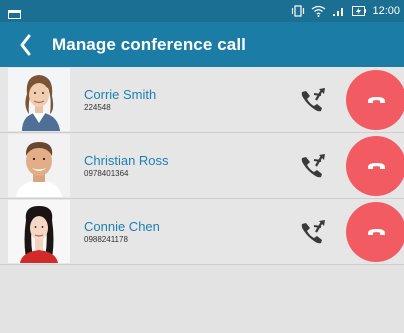  Describe the element at coordinates (97, 107) in the screenshot. I see `contact-number: 224548` at that location.